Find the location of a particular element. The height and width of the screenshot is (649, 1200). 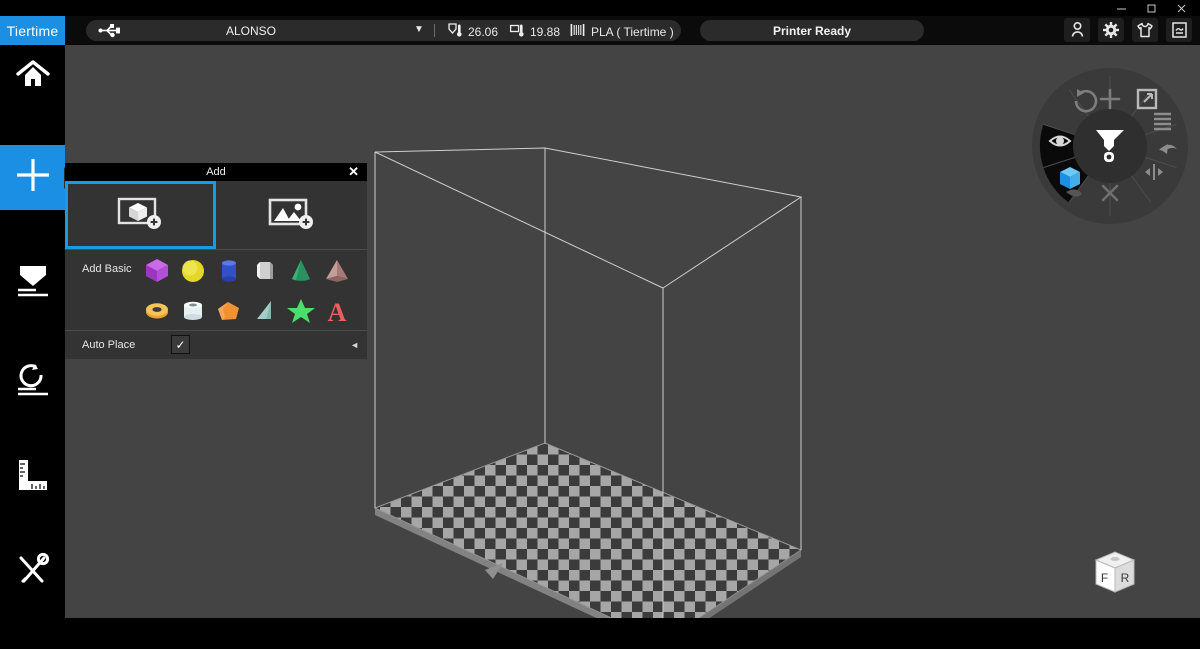

add-panel: Add ✕ Add Basic A Auto Place ✓ ◄ is located at coordinates (216, 261).